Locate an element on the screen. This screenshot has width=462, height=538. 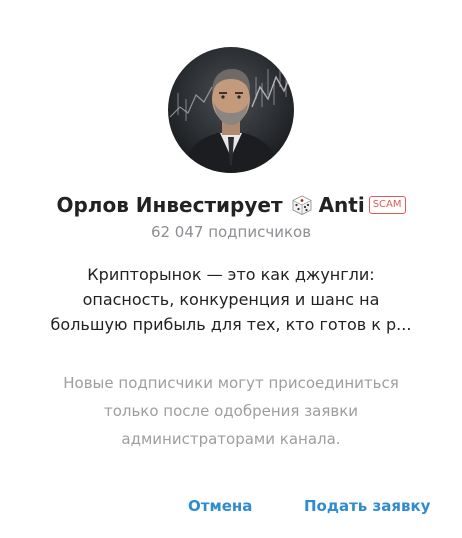
channel-title: Орлов Инвестирует is located at coordinates (169, 205).